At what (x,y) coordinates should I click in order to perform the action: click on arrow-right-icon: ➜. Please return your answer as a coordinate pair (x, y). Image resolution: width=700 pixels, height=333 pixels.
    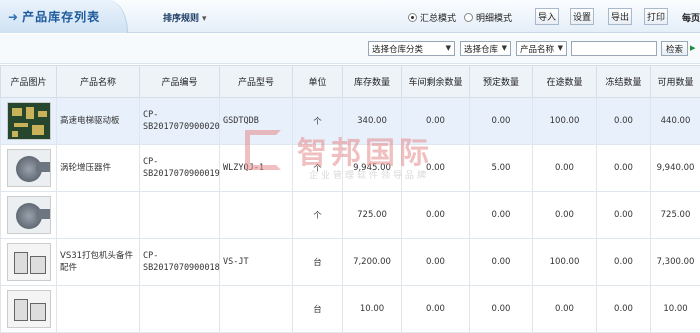
    Looking at the image, I should click on (13, 17).